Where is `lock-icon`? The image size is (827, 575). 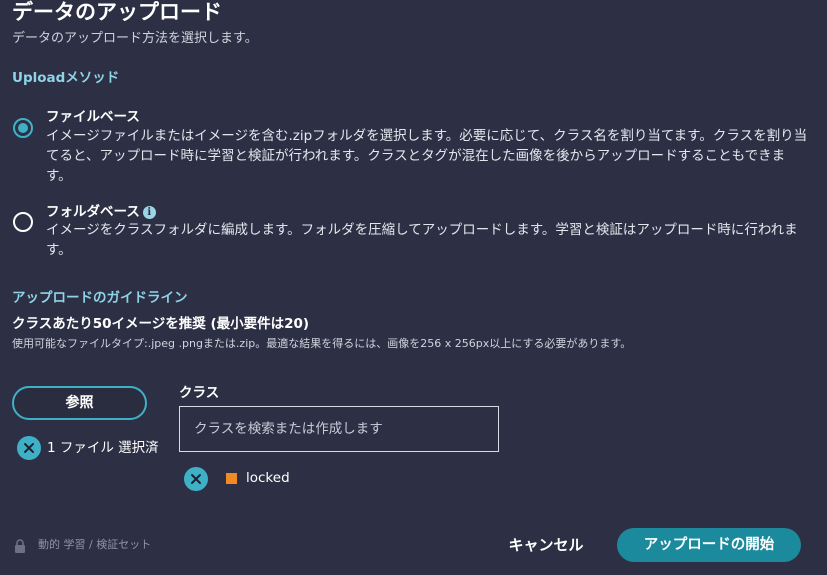
lock-icon is located at coordinates (20, 545).